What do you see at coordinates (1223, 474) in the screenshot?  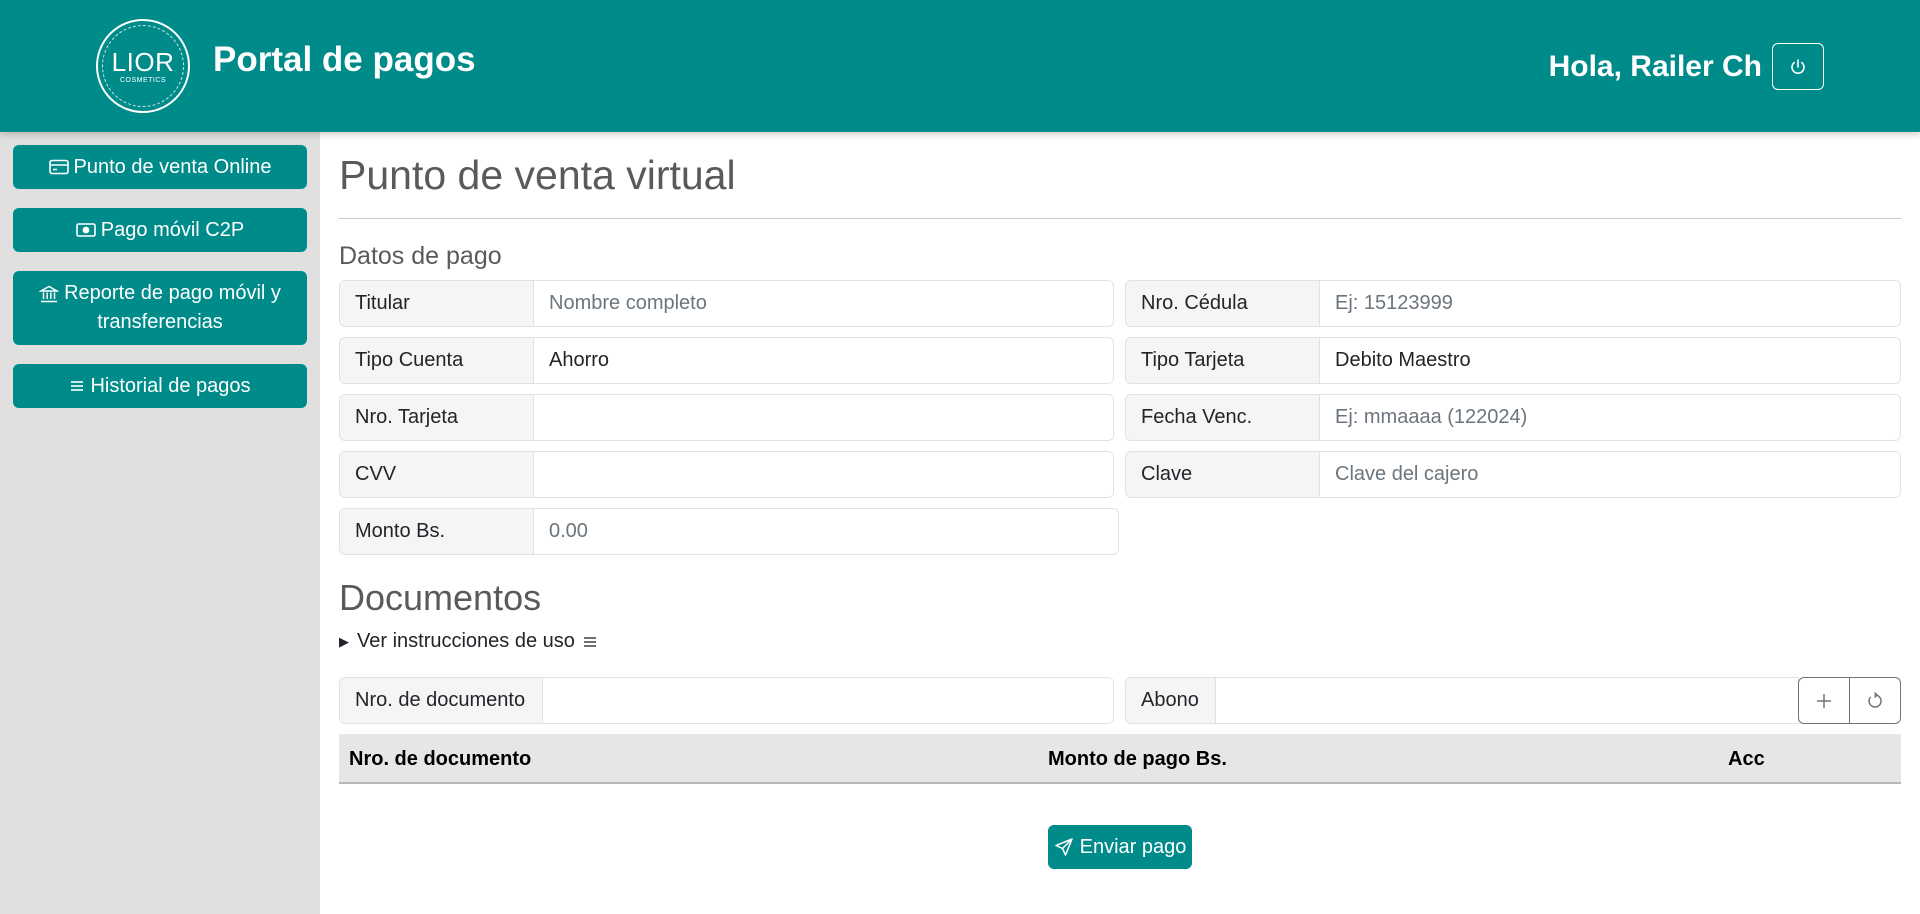 I see `clave-label: Clave` at bounding box center [1223, 474].